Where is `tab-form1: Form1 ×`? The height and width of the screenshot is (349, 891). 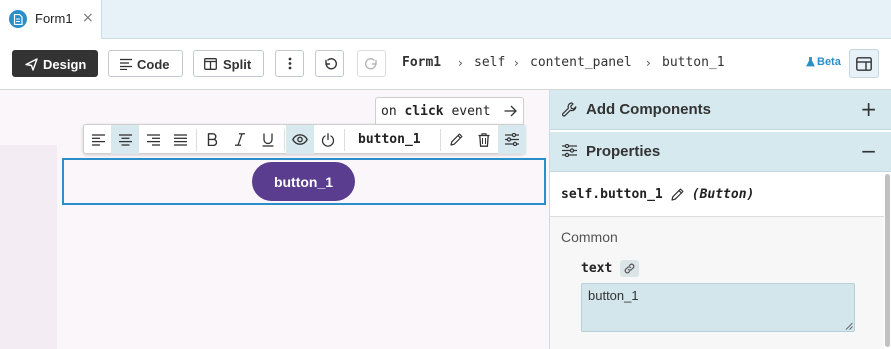 tab-form1: Form1 × is located at coordinates (51, 19).